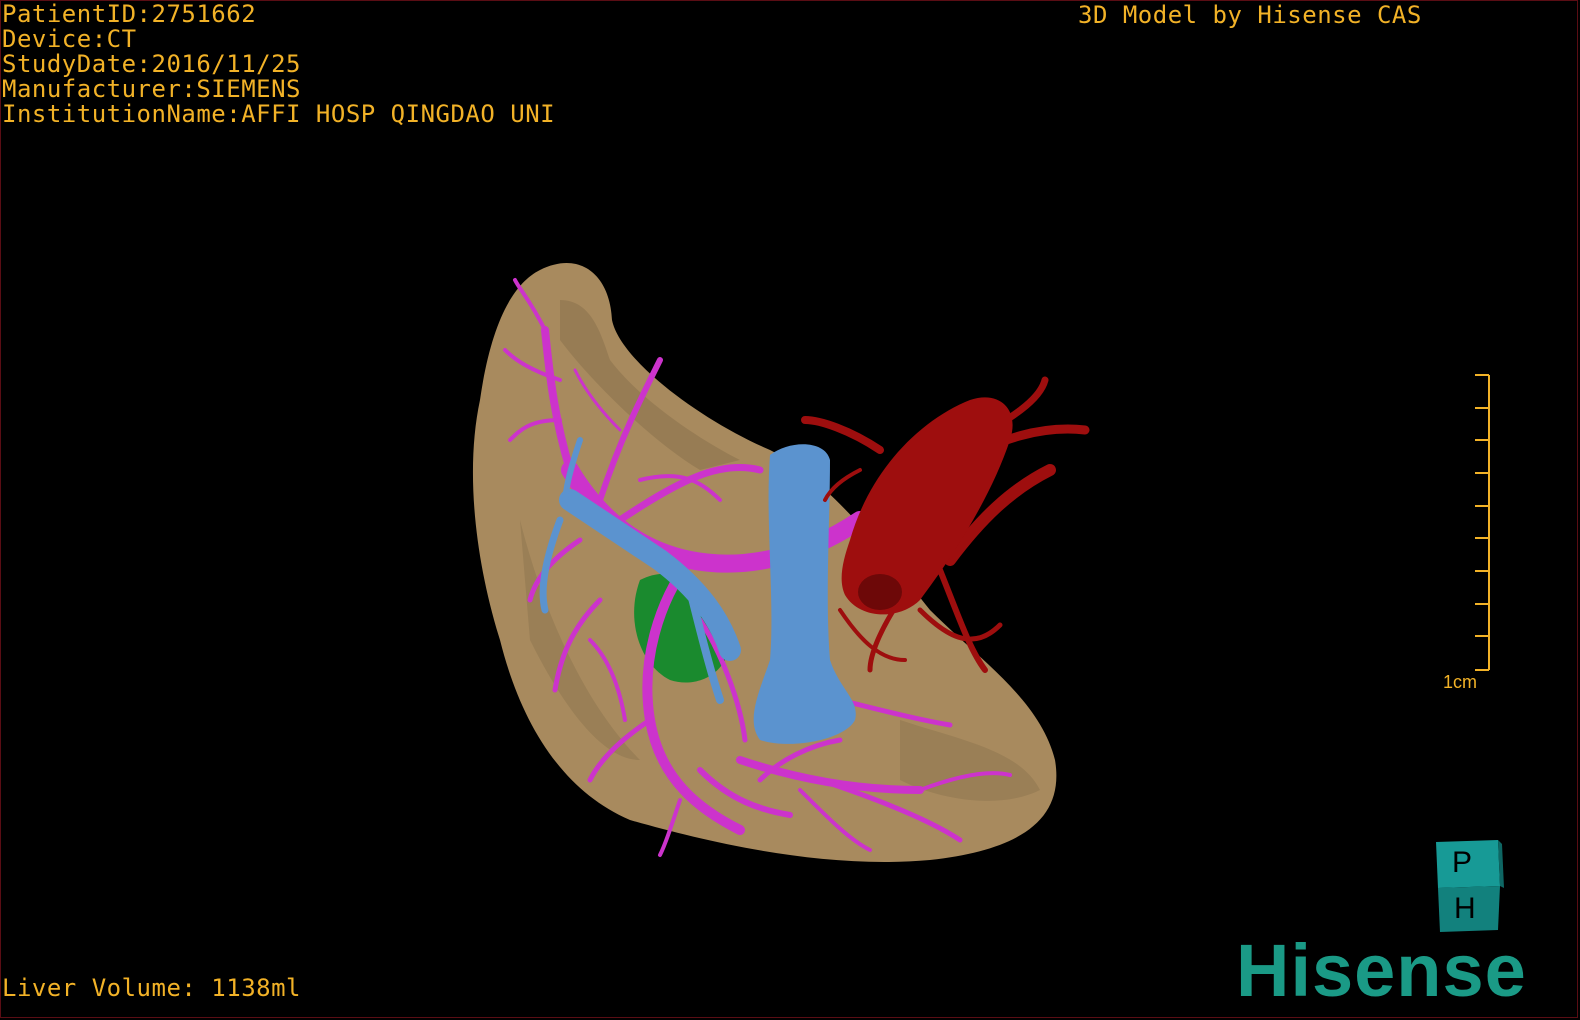 The width and height of the screenshot is (1580, 1020). Describe the element at coordinates (1250, 15) in the screenshot. I see `model-brand-text: 3D Model by Hisense CAS` at that location.